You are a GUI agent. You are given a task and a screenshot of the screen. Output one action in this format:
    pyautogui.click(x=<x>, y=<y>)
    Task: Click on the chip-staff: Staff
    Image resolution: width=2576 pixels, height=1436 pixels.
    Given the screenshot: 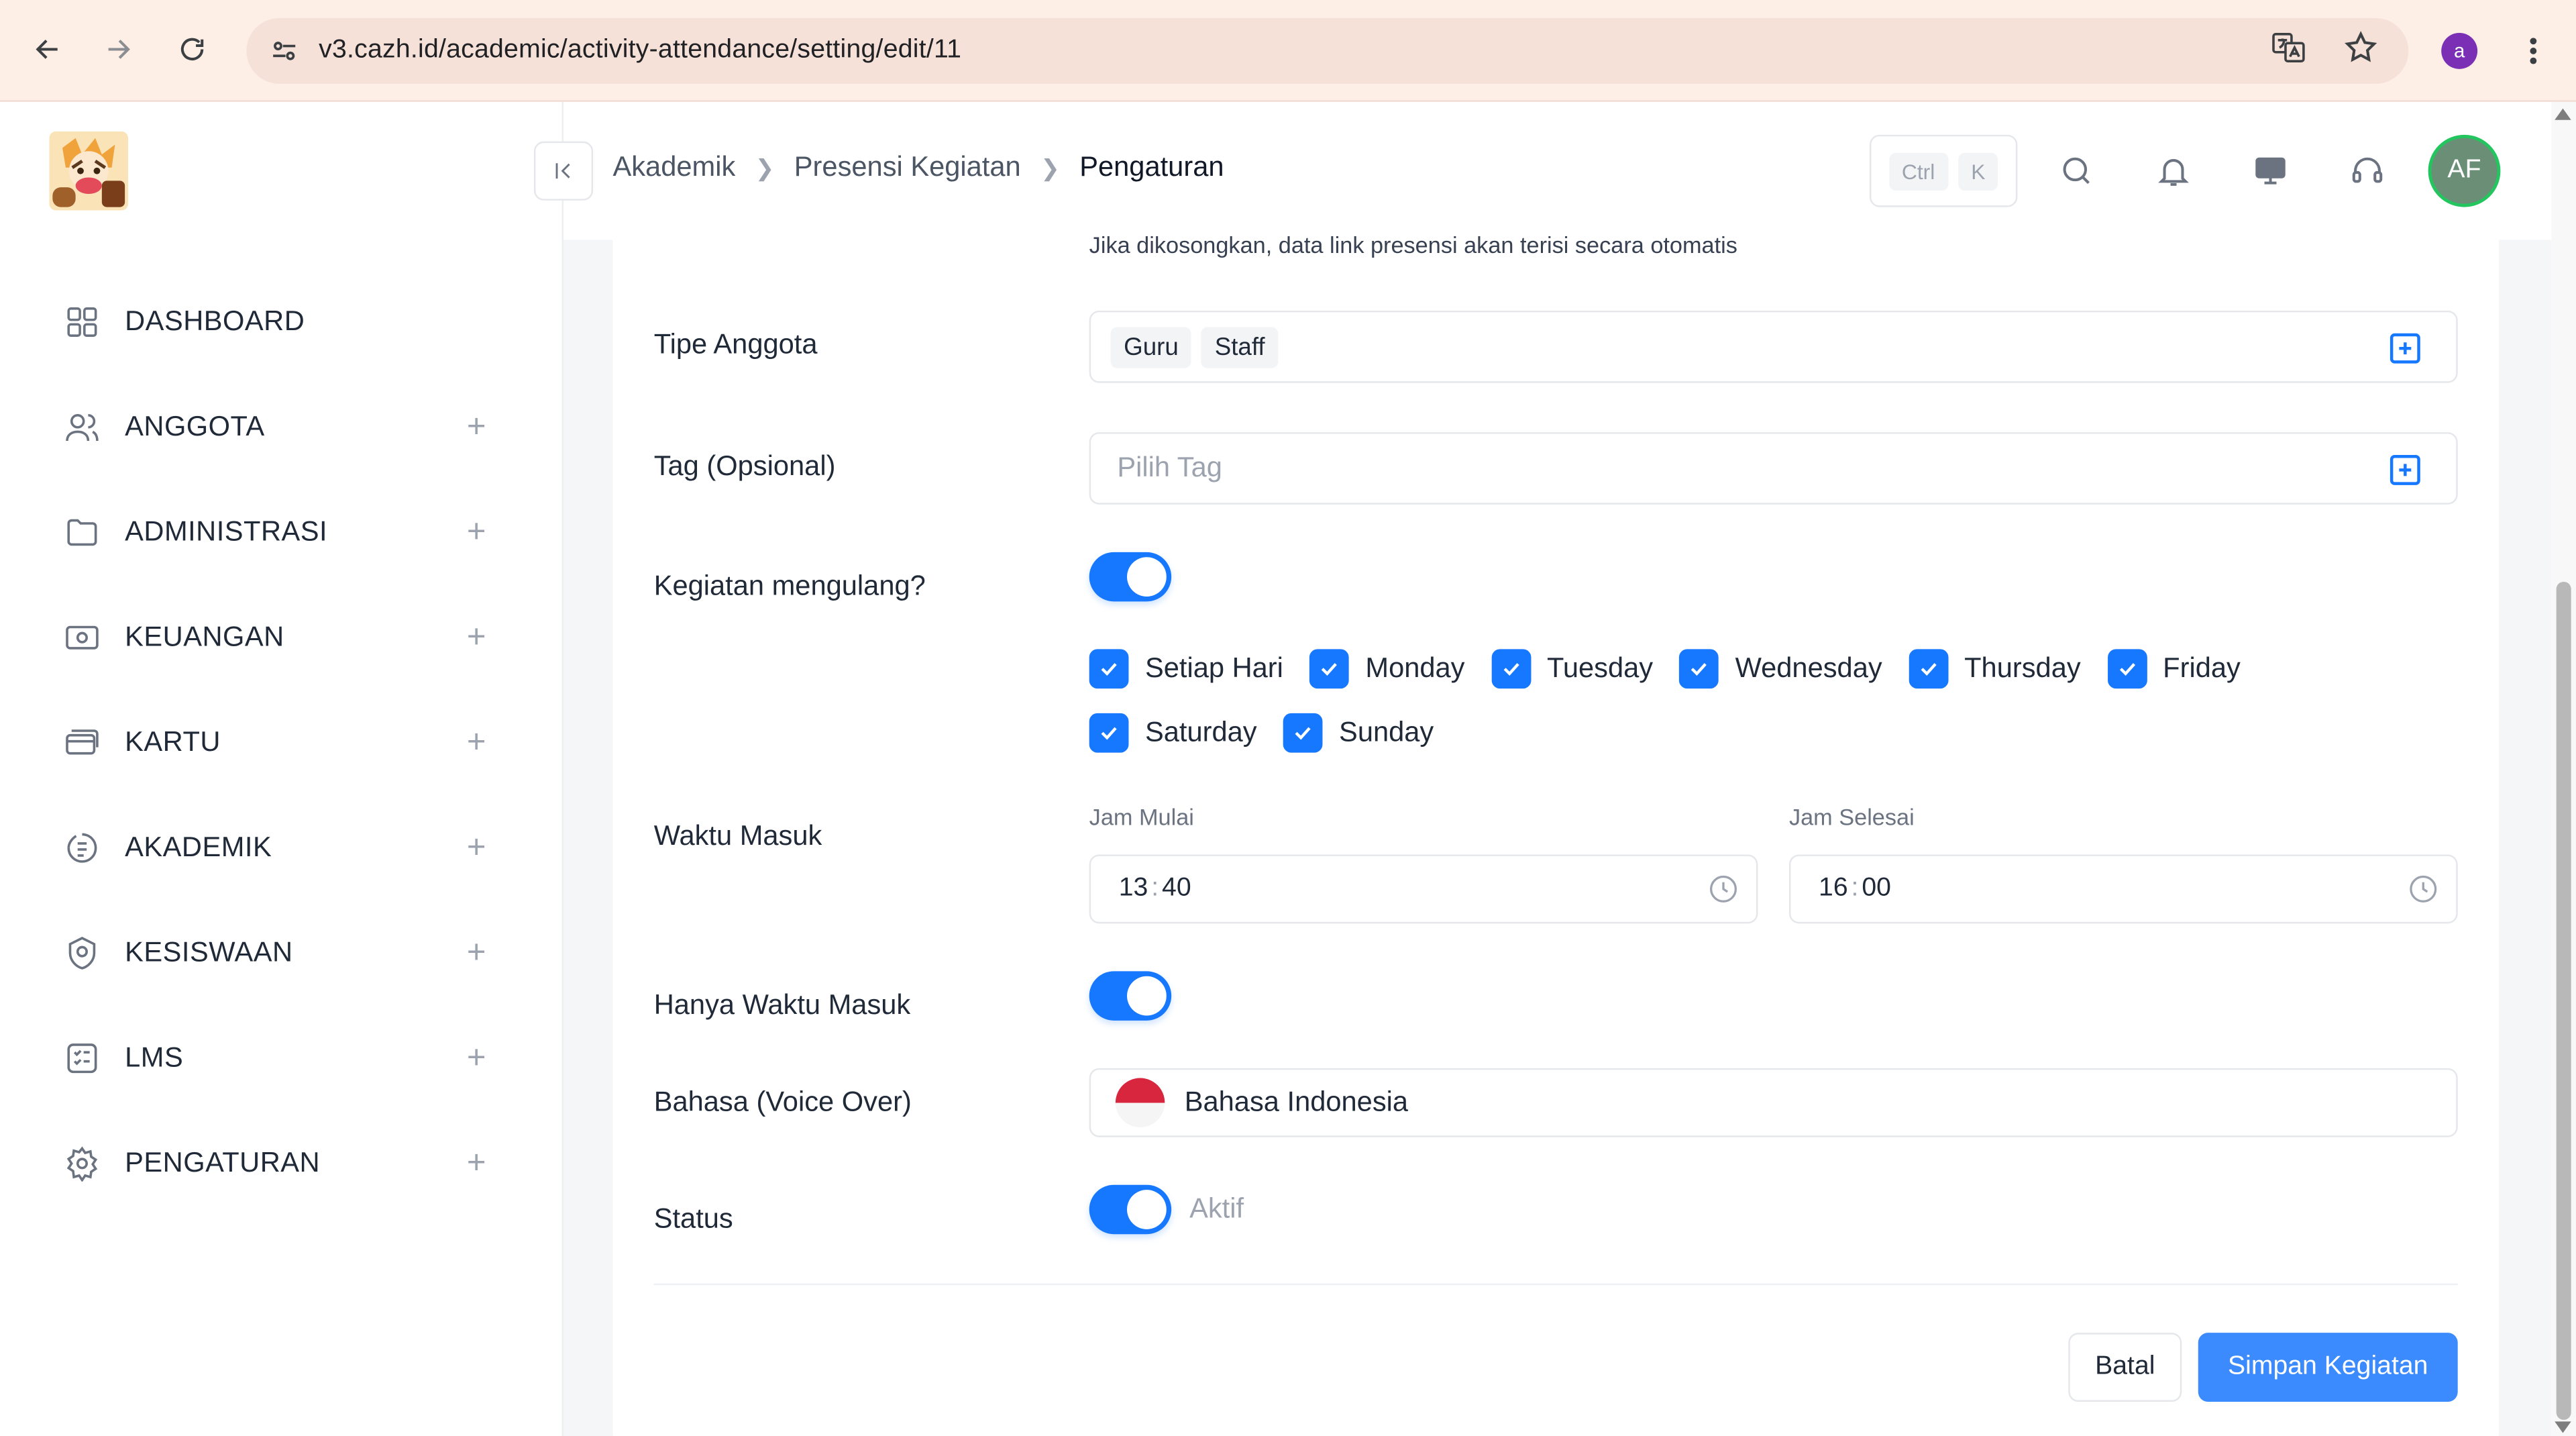 What is the action you would take?
    pyautogui.click(x=1240, y=347)
    